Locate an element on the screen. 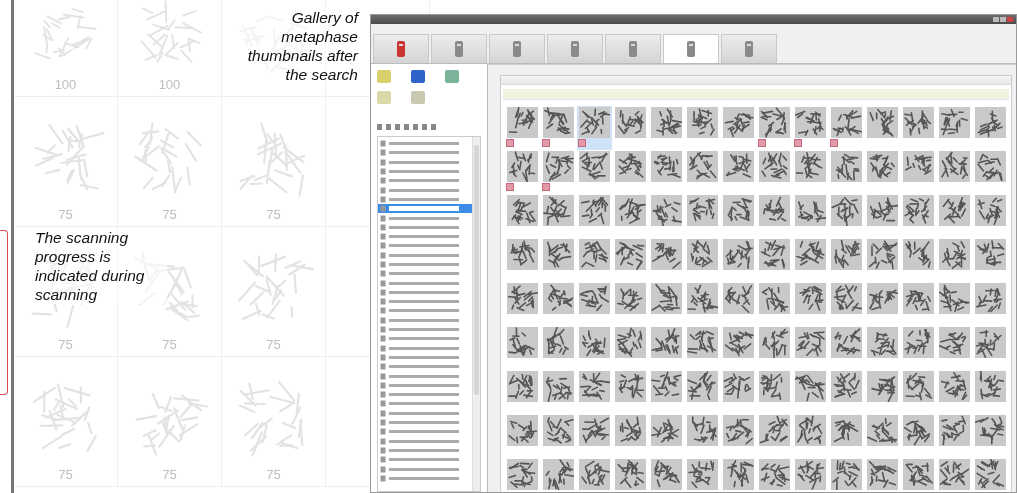 The height and width of the screenshot is (493, 1017). caption-text: The scanning progress is indicated during scanning is located at coordinates (101, 266).